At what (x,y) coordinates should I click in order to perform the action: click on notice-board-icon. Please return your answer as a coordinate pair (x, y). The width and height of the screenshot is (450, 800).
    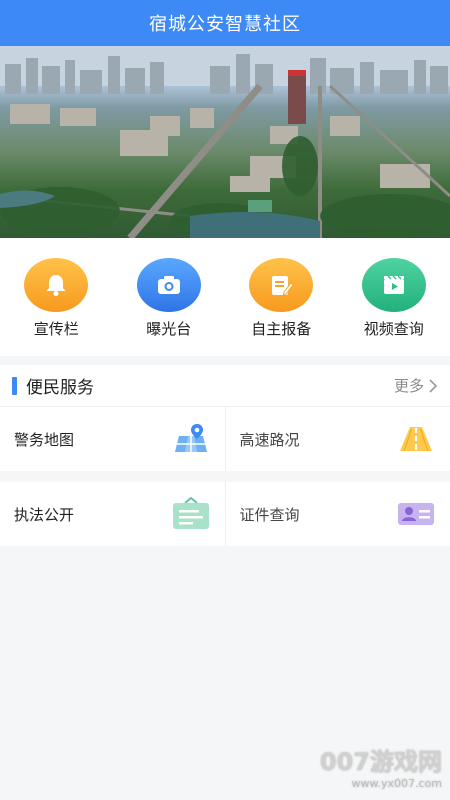
    Looking at the image, I should click on (190, 513).